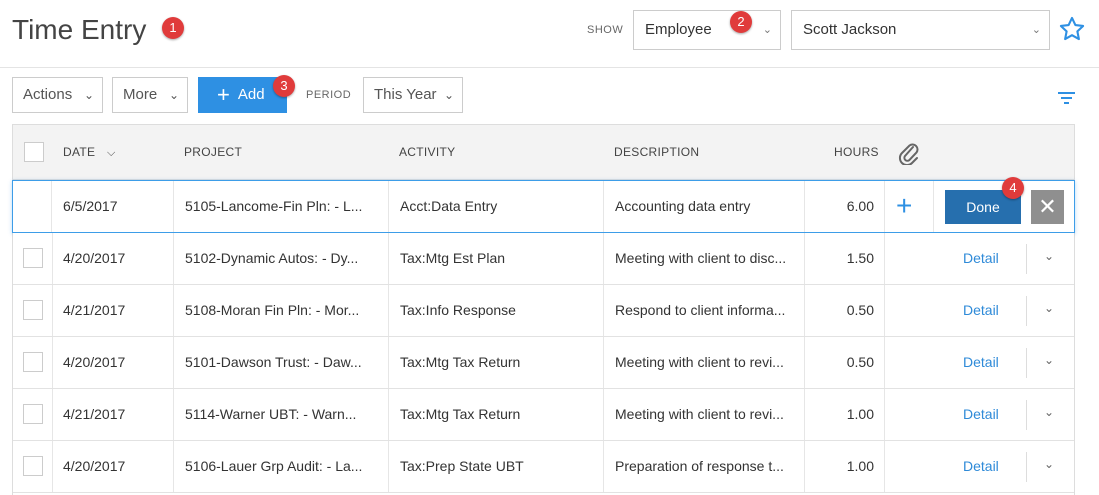 Image resolution: width=1099 pixels, height=495 pixels. I want to click on more-dropdown: More ⌄, so click(150, 95).